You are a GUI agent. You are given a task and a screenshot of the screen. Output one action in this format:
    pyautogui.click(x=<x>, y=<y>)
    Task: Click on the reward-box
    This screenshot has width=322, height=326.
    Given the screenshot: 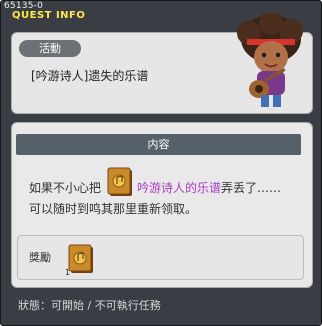 What is the action you would take?
    pyautogui.click(x=160, y=257)
    